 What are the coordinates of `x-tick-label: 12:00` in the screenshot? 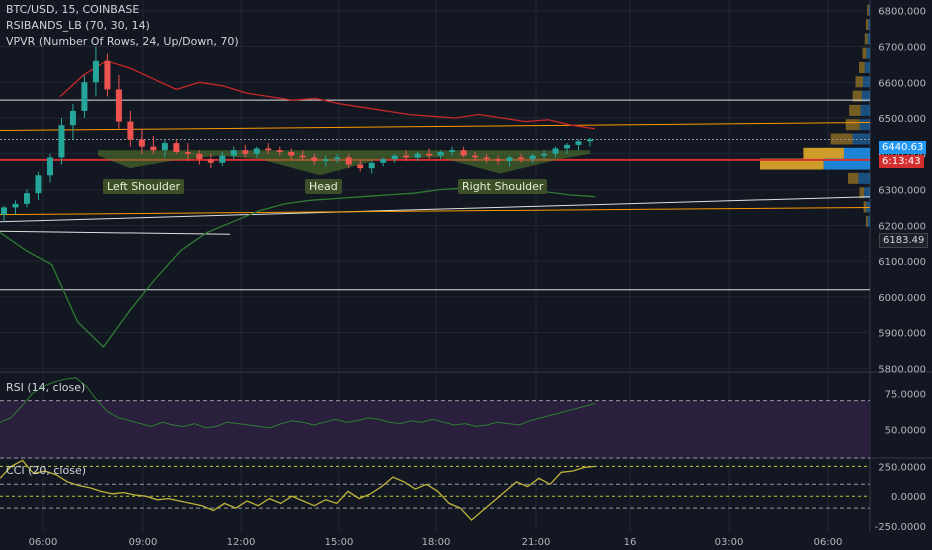 It's located at (241, 542).